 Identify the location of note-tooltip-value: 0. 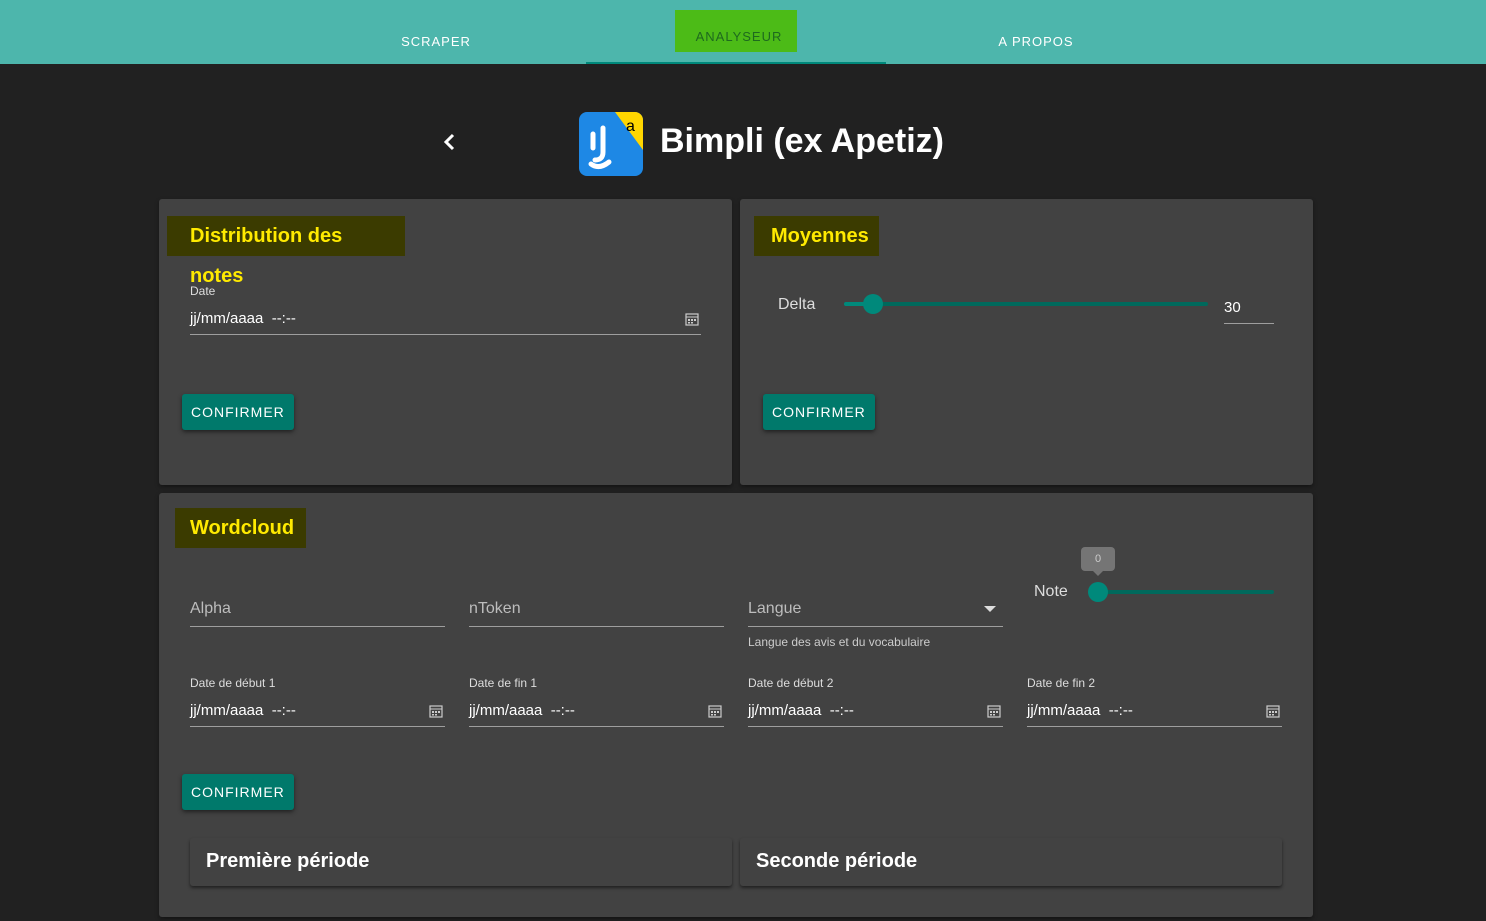
(1098, 559).